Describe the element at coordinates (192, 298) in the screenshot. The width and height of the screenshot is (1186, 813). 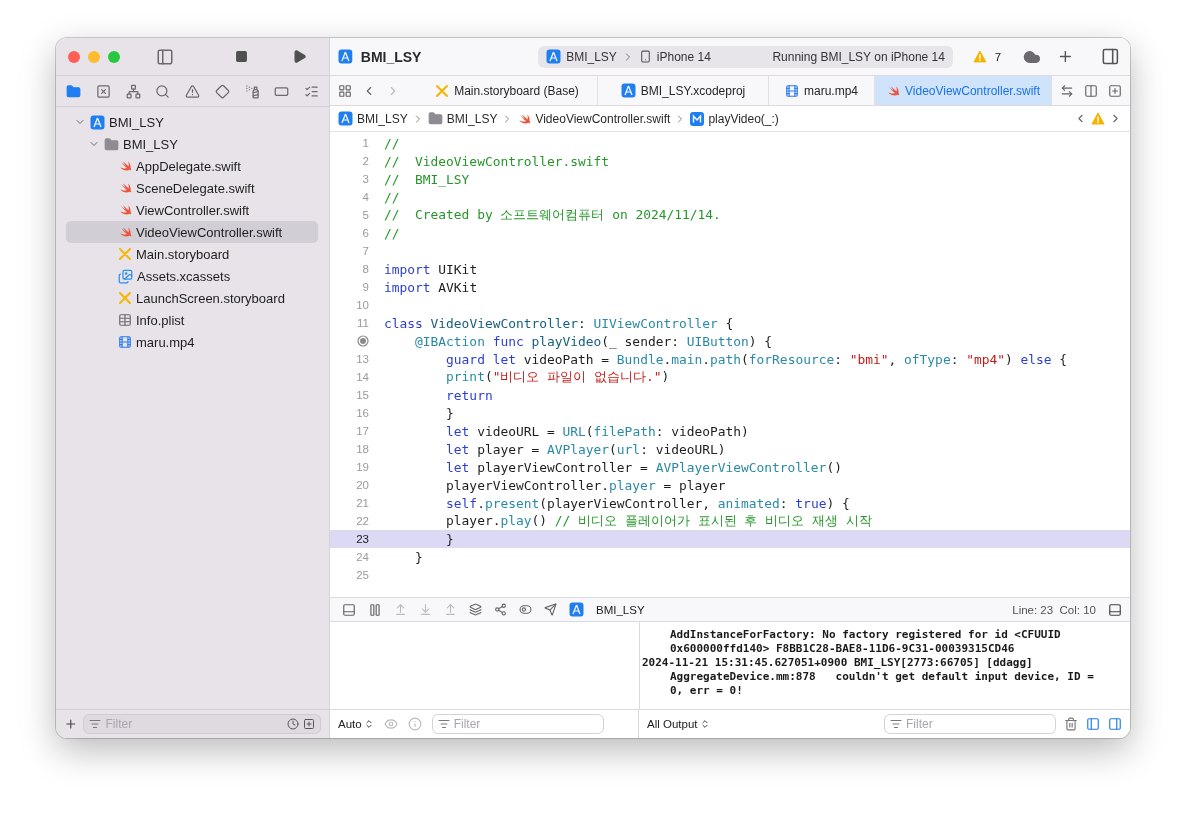
I see `file-row: LaunchScreen.storyboard` at that location.